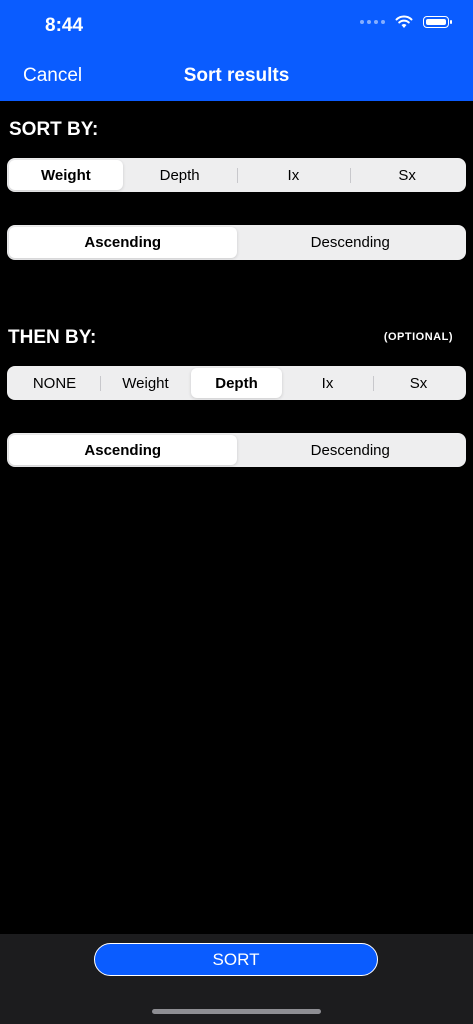 The height and width of the screenshot is (1024, 473). Describe the element at coordinates (66, 175) in the screenshot. I see `sort-by-segment-weight: Weight` at that location.